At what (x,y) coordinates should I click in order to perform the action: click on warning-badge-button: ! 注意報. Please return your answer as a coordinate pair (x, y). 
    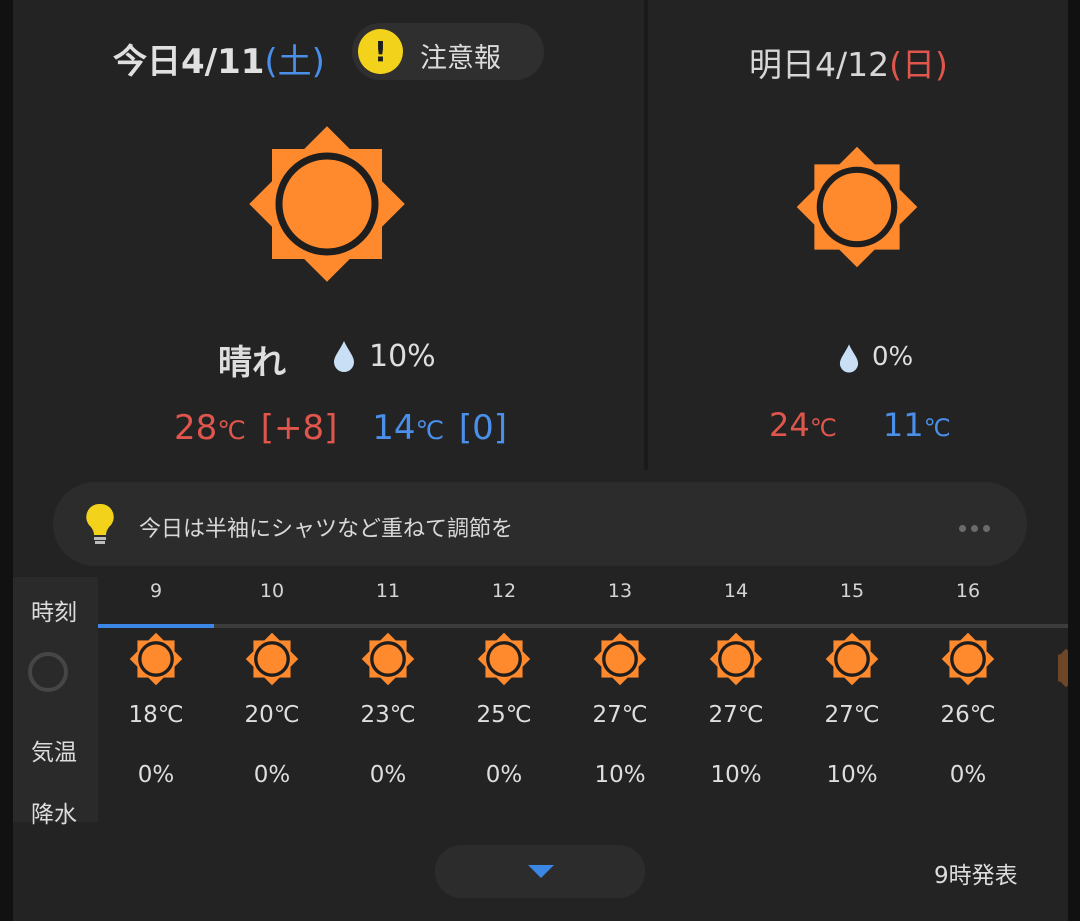
    Looking at the image, I should click on (448, 51).